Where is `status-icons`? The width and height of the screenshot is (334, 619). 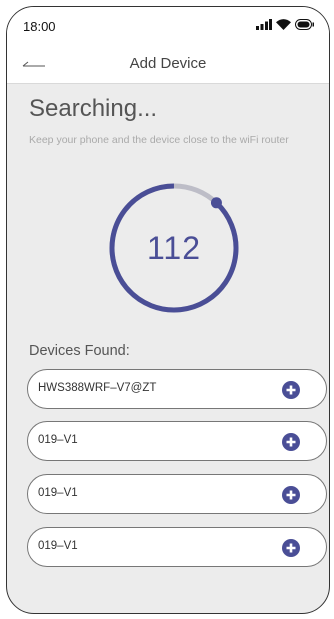 status-icons is located at coordinates (285, 24).